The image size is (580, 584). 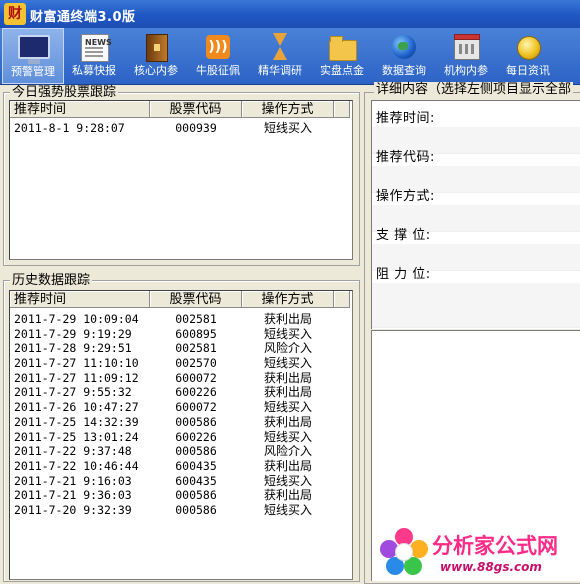 What do you see at coordinates (94, 70) in the screenshot?
I see `toolbar-button-label: 私募快报` at bounding box center [94, 70].